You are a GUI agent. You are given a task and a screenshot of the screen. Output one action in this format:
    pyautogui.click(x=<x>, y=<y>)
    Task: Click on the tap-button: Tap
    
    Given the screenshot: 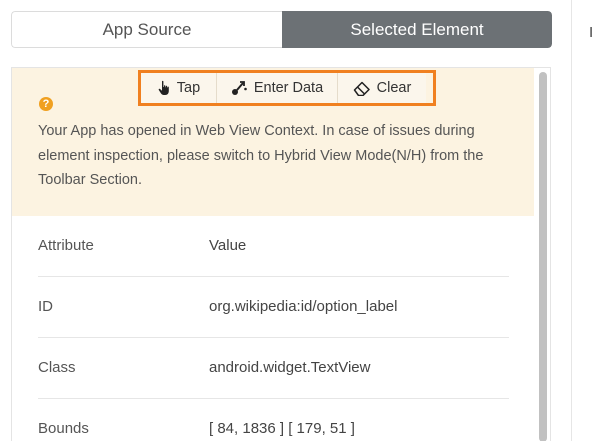 What is the action you would take?
    pyautogui.click(x=179, y=88)
    